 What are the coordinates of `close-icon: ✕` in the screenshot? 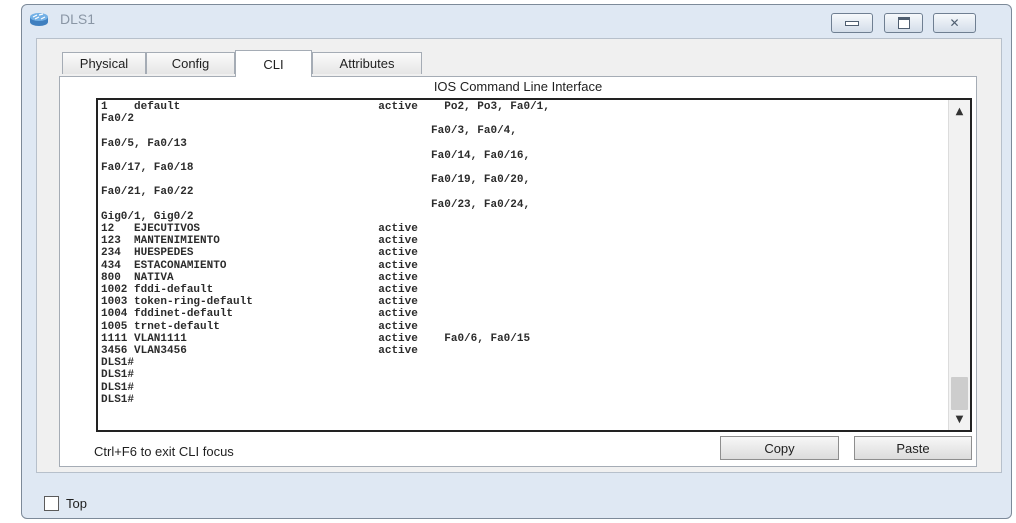 It's located at (954, 23).